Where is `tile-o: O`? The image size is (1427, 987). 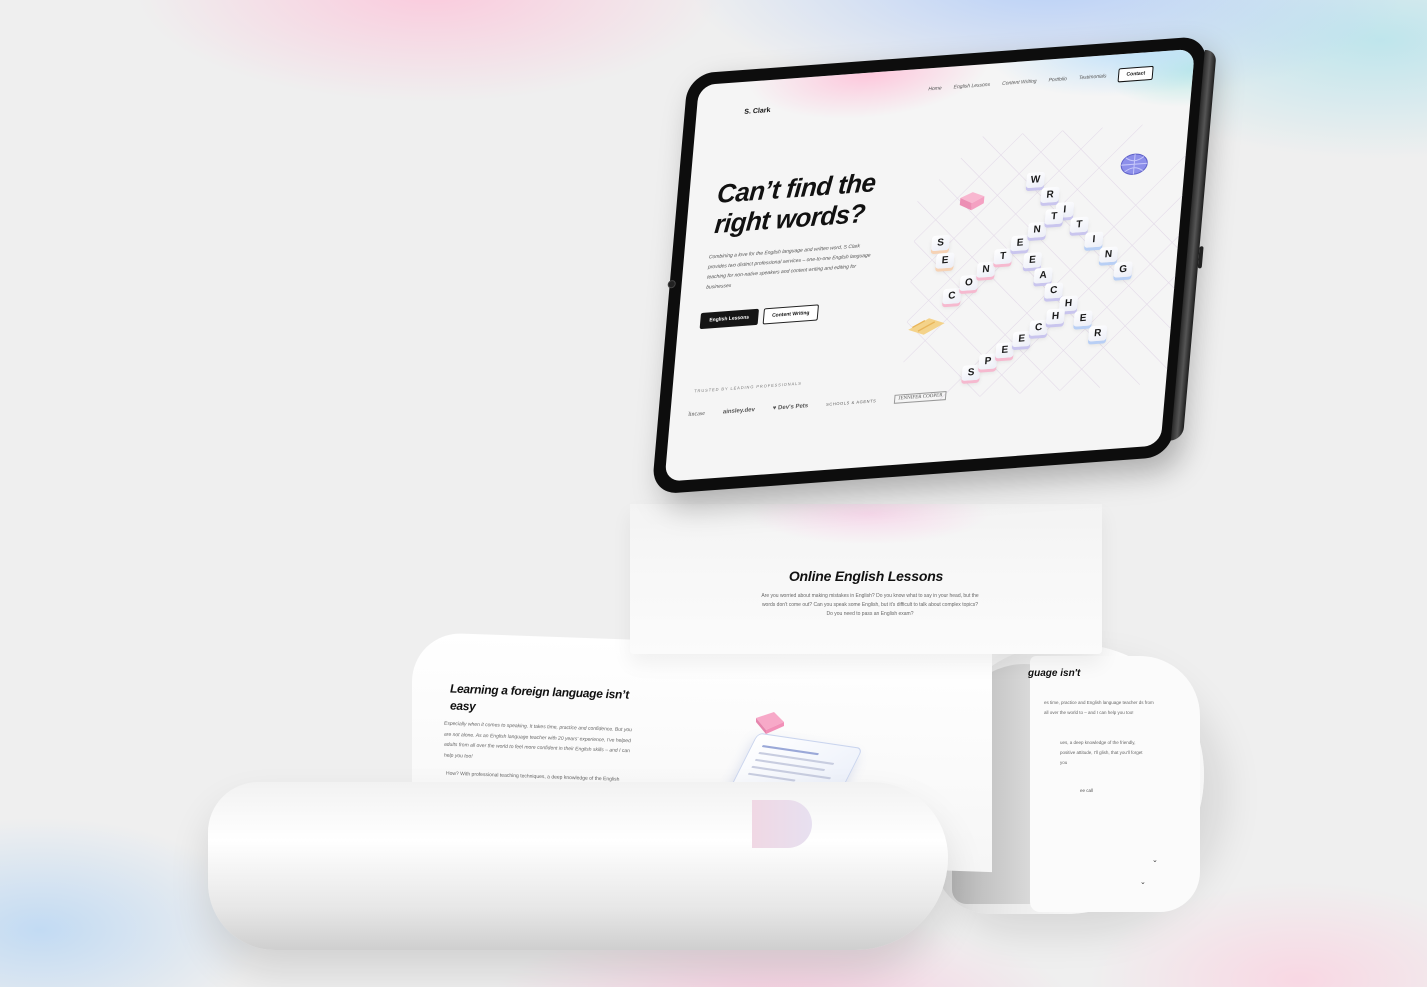 tile-o: O is located at coordinates (969, 283).